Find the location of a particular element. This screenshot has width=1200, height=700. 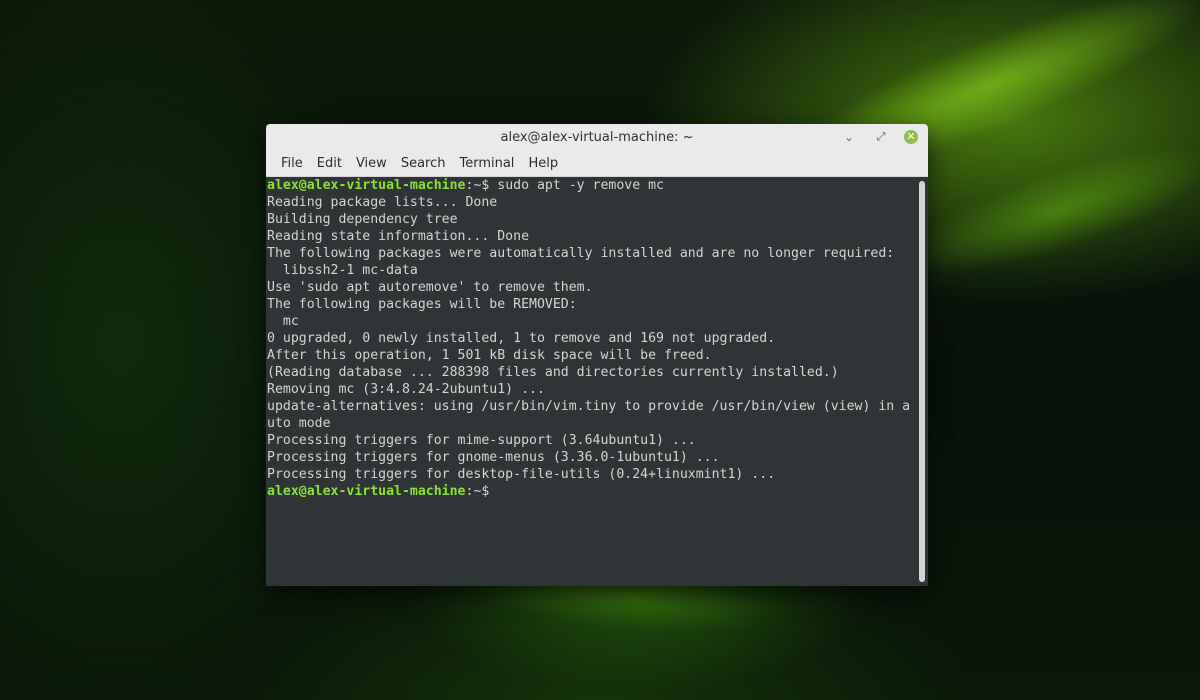

output-line: Reading package lists... Done is located at coordinates (382, 202).